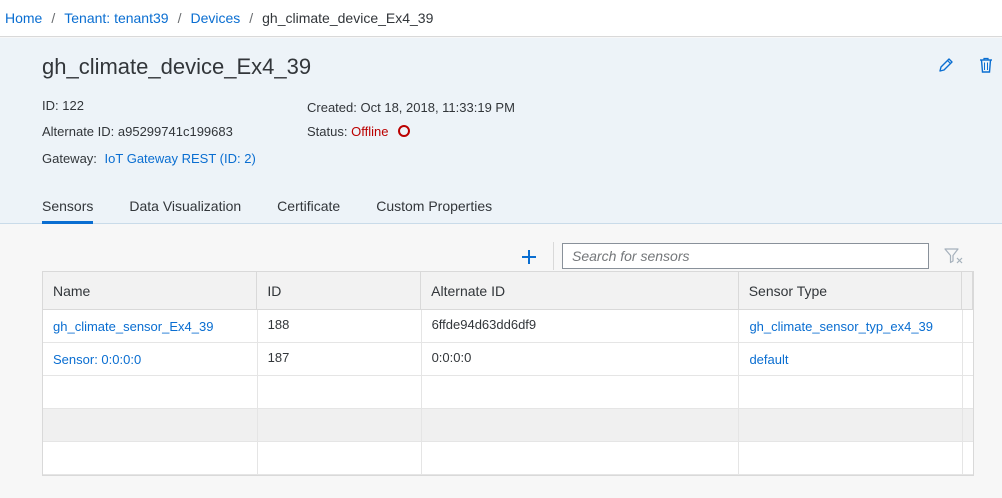 Image resolution: width=1002 pixels, height=498 pixels. I want to click on tab-certificate: Certificate, so click(308, 210).